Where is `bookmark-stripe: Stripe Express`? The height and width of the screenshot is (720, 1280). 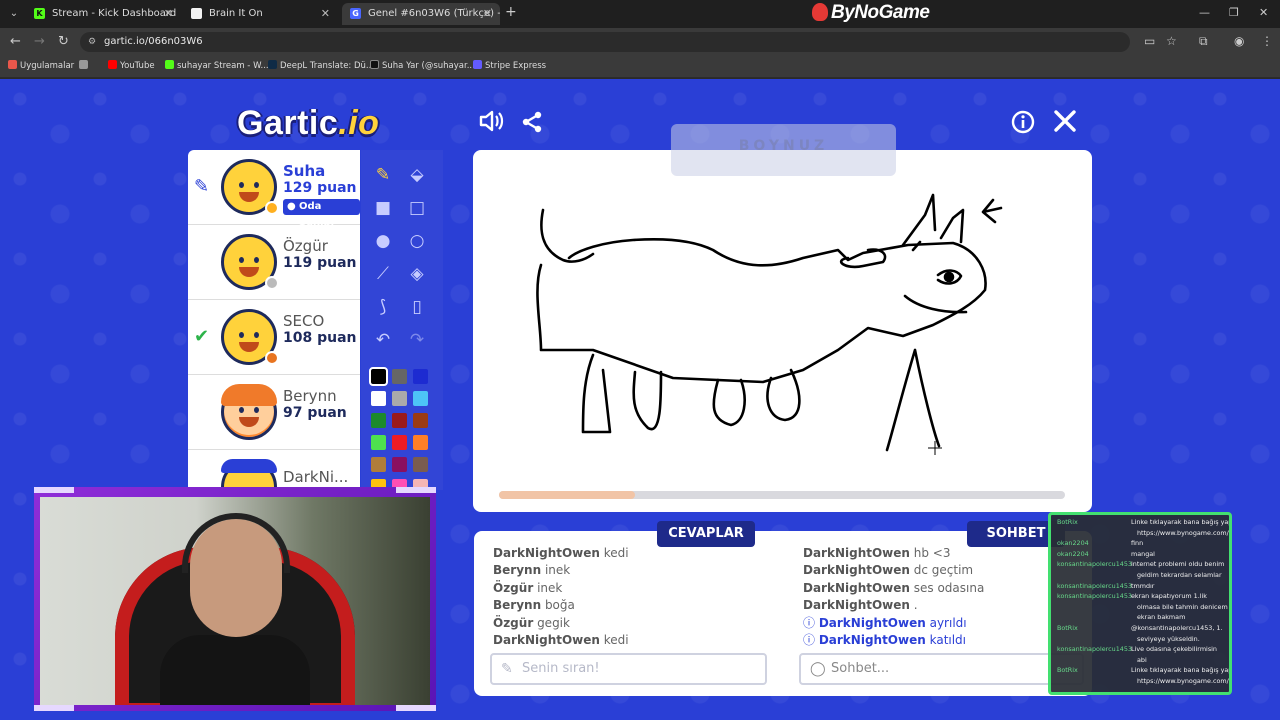
bookmark-stripe: Stripe Express is located at coordinates (509, 65).